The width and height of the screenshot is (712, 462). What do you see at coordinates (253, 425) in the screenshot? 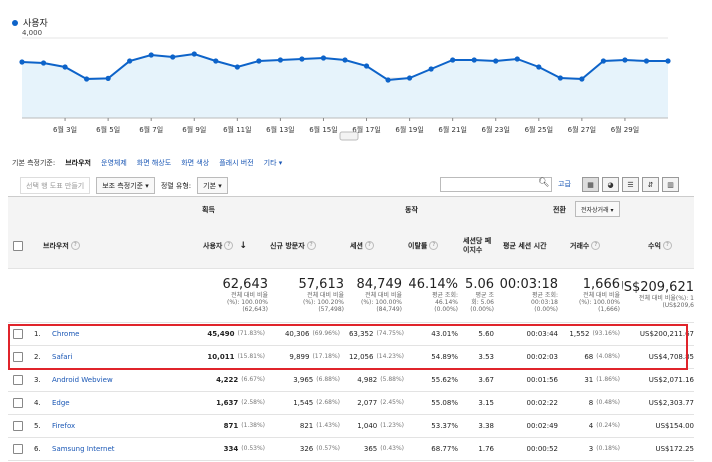
I see `users-pct: (1.38%)` at bounding box center [253, 425].